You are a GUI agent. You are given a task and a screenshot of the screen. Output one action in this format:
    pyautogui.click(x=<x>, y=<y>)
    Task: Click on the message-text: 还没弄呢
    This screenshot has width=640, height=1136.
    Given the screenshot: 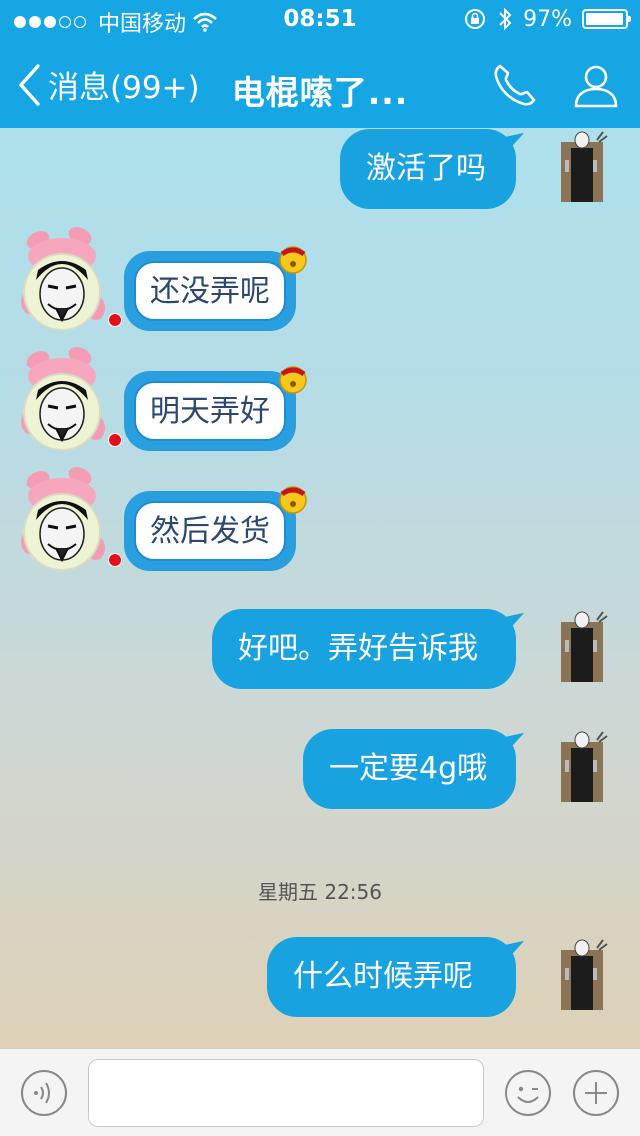 What is the action you would take?
    pyautogui.click(x=210, y=291)
    